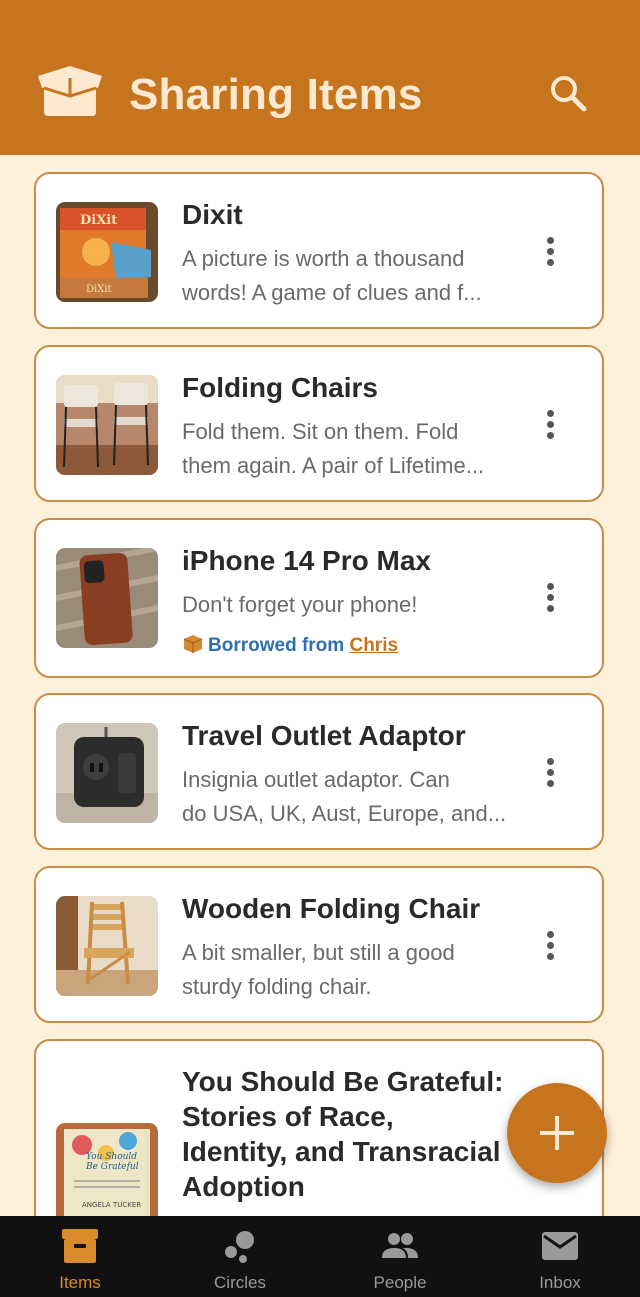 This screenshot has width=640, height=1297. I want to click on bottom-navigation: Items Circles People Inbox, so click(320, 1256).